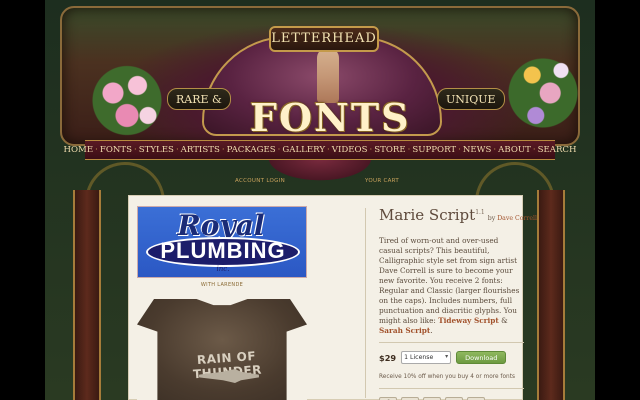 This screenshot has height=400, width=640. Describe the element at coordinates (389, 150) in the screenshot. I see `nav-store: STORE` at that location.